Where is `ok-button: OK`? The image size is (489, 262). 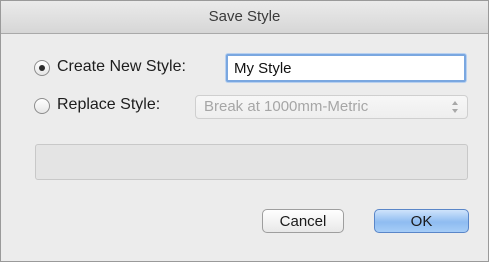
ok-button: OK is located at coordinates (421, 221).